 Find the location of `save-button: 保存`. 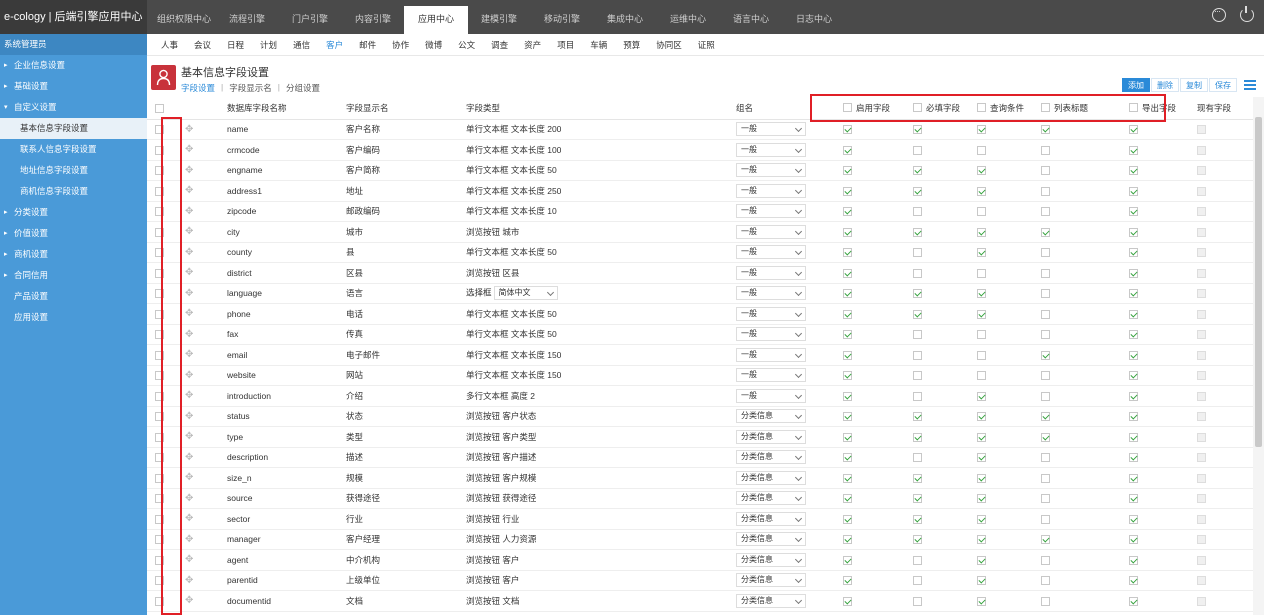

save-button: 保存 is located at coordinates (1223, 85).